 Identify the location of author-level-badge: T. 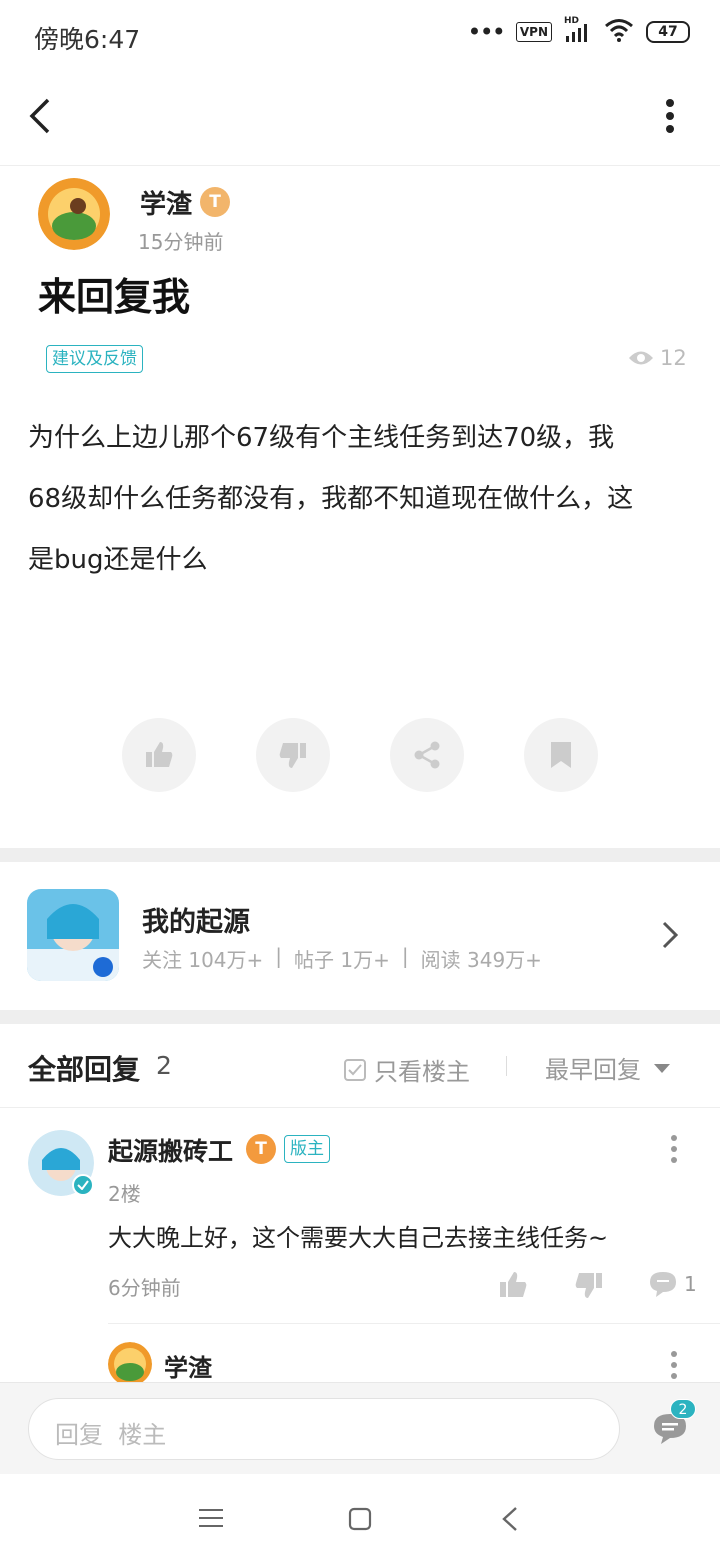
(215, 202).